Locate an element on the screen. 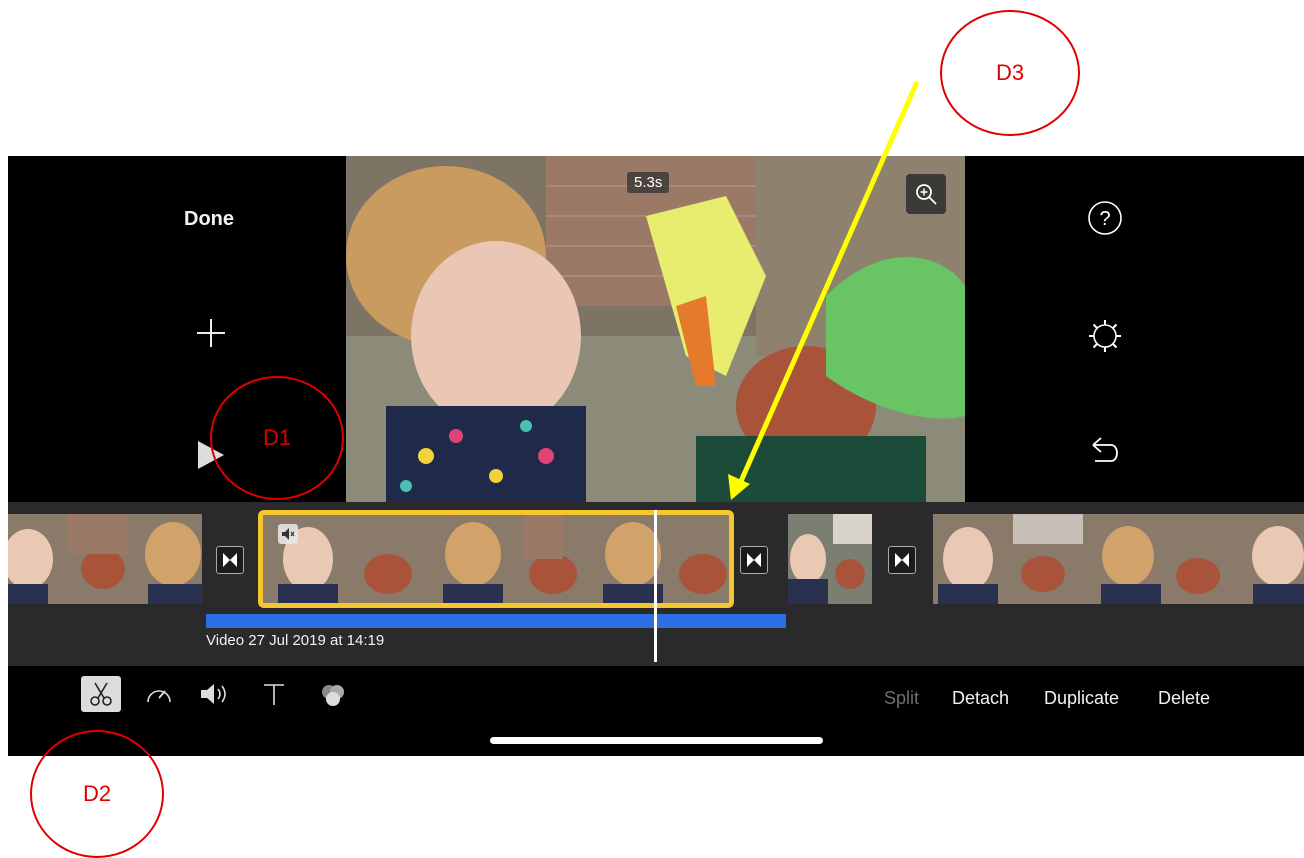  settings-button is located at coordinates (1105, 336).